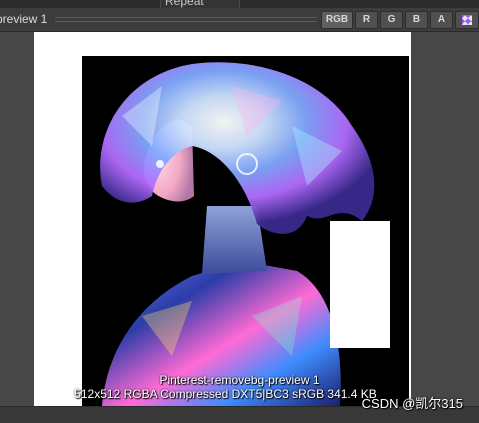 The width and height of the screenshot is (479, 423). What do you see at coordinates (337, 20) in the screenshot?
I see `channel-rgb-button: RGB` at bounding box center [337, 20].